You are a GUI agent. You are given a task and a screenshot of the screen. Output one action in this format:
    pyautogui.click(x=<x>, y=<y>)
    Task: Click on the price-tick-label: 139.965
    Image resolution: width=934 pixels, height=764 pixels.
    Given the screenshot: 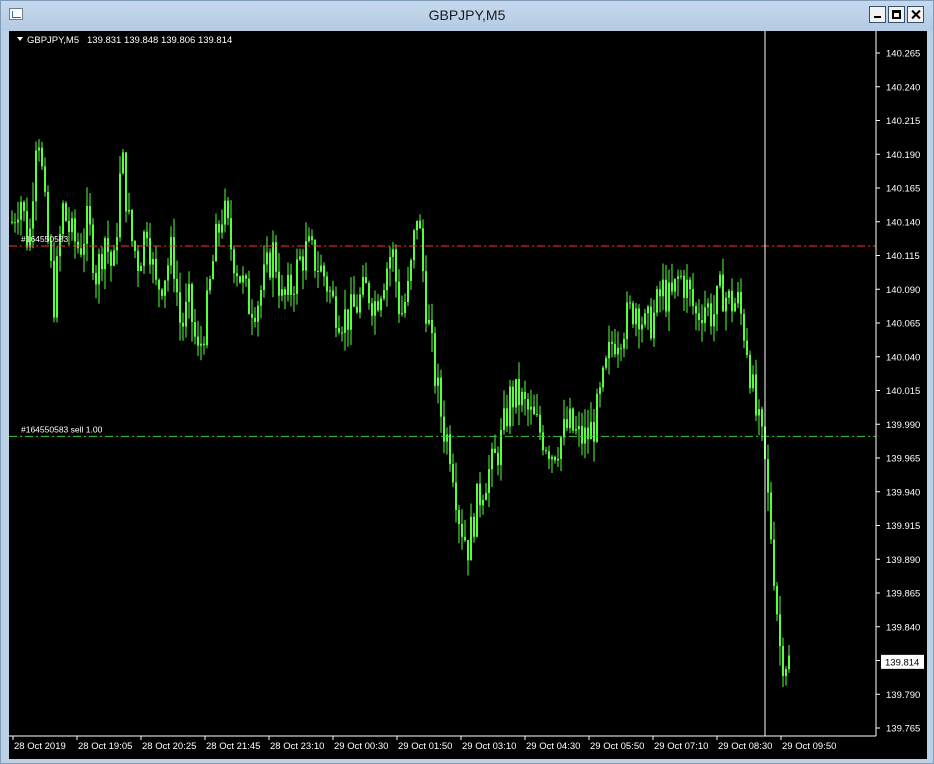 What is the action you would take?
    pyautogui.click(x=903, y=459)
    